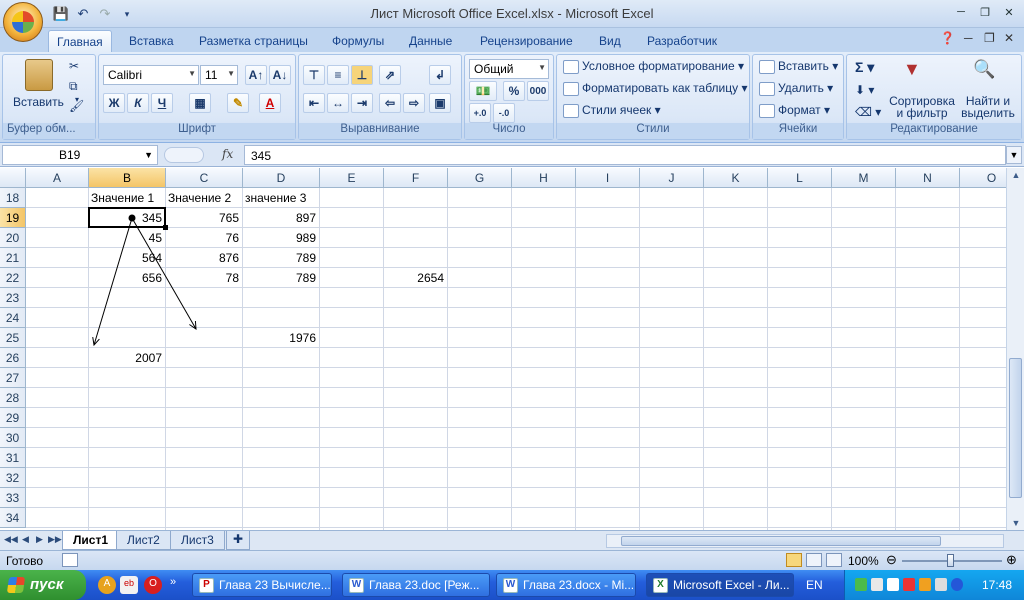 This screenshot has height=600, width=1024. I want to click on name-box: B19 ▼, so click(80, 155).